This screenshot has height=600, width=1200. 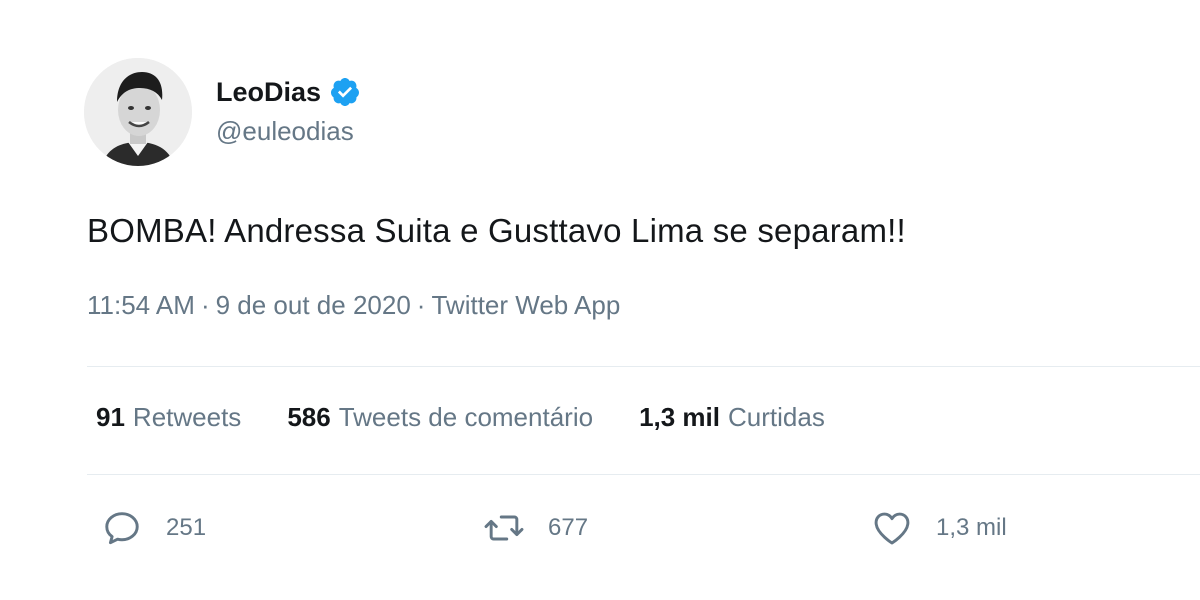 I want to click on reply-icon, so click(x=122, y=528).